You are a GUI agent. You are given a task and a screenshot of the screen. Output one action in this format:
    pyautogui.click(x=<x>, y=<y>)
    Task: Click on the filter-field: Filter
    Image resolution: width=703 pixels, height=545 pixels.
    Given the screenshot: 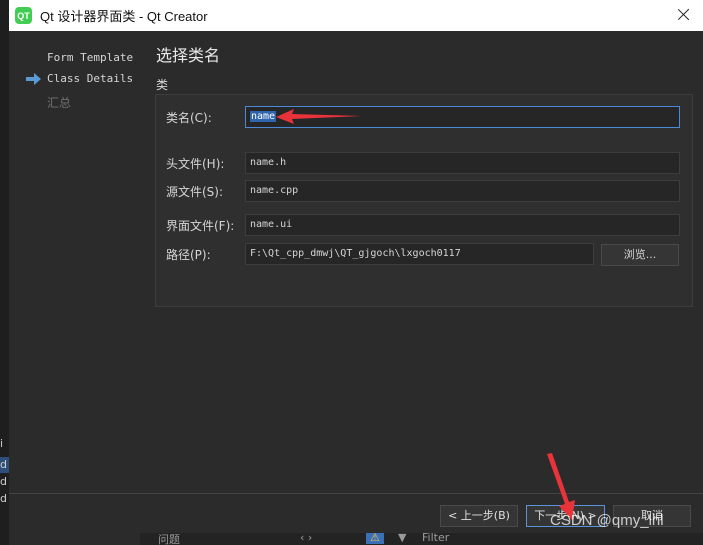 What is the action you would take?
    pyautogui.click(x=436, y=538)
    